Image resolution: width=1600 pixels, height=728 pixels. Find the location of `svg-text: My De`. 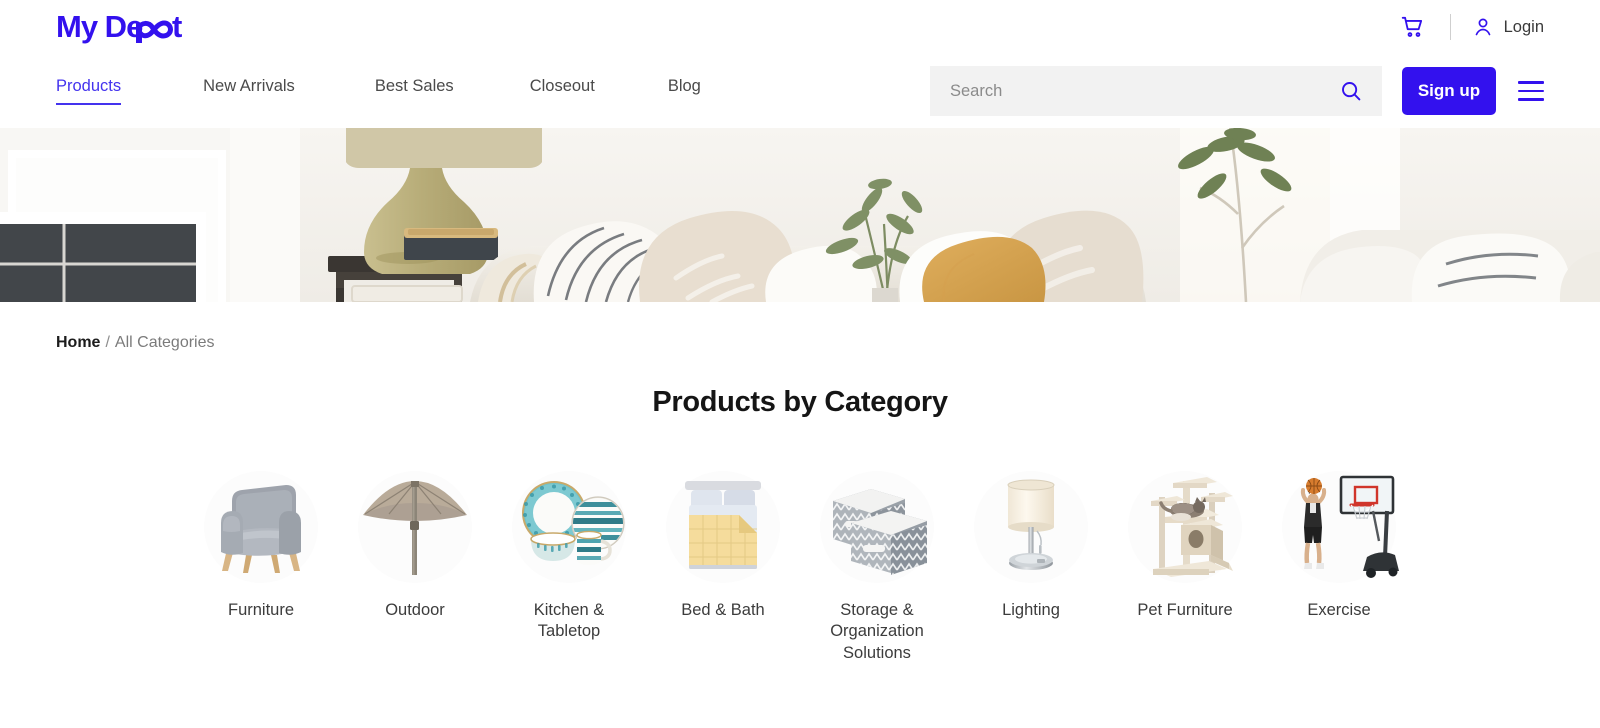

svg-text: My De is located at coordinates (99, 27).